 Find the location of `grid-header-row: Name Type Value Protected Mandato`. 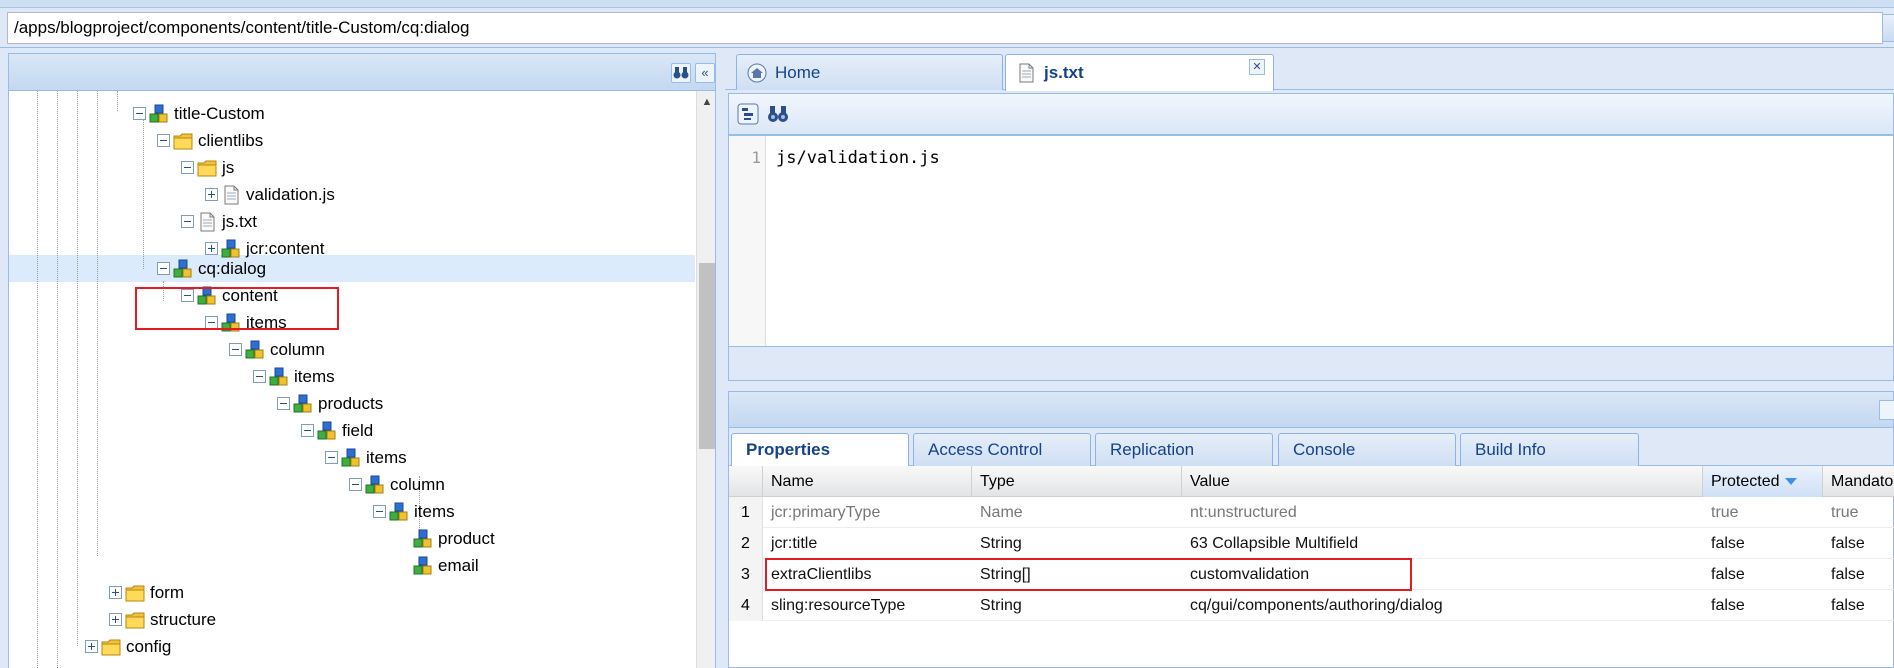

grid-header-row: Name Type Value Protected Mandato is located at coordinates (1311, 481).